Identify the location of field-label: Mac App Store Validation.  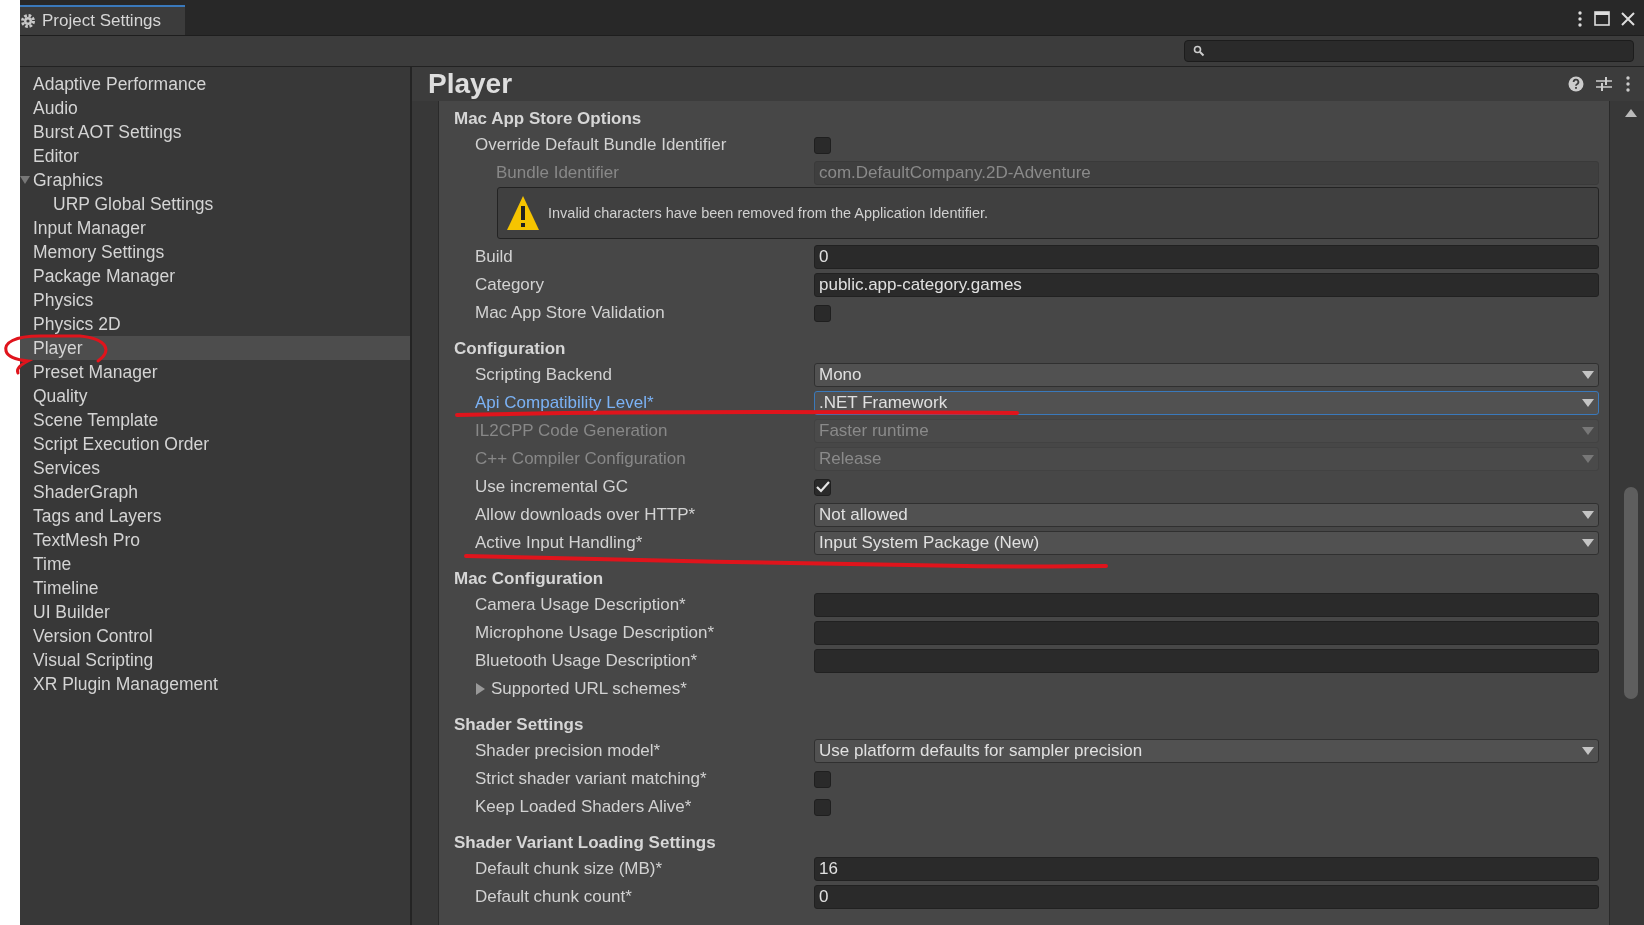
(570, 313).